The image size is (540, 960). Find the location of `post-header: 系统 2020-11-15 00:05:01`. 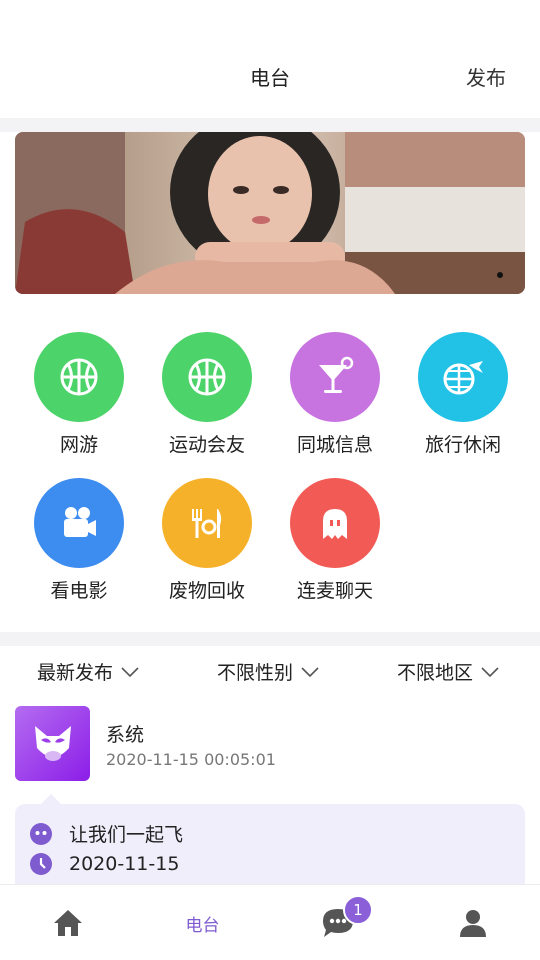

post-header: 系统 2020-11-15 00:05:01 is located at coordinates (270, 744).